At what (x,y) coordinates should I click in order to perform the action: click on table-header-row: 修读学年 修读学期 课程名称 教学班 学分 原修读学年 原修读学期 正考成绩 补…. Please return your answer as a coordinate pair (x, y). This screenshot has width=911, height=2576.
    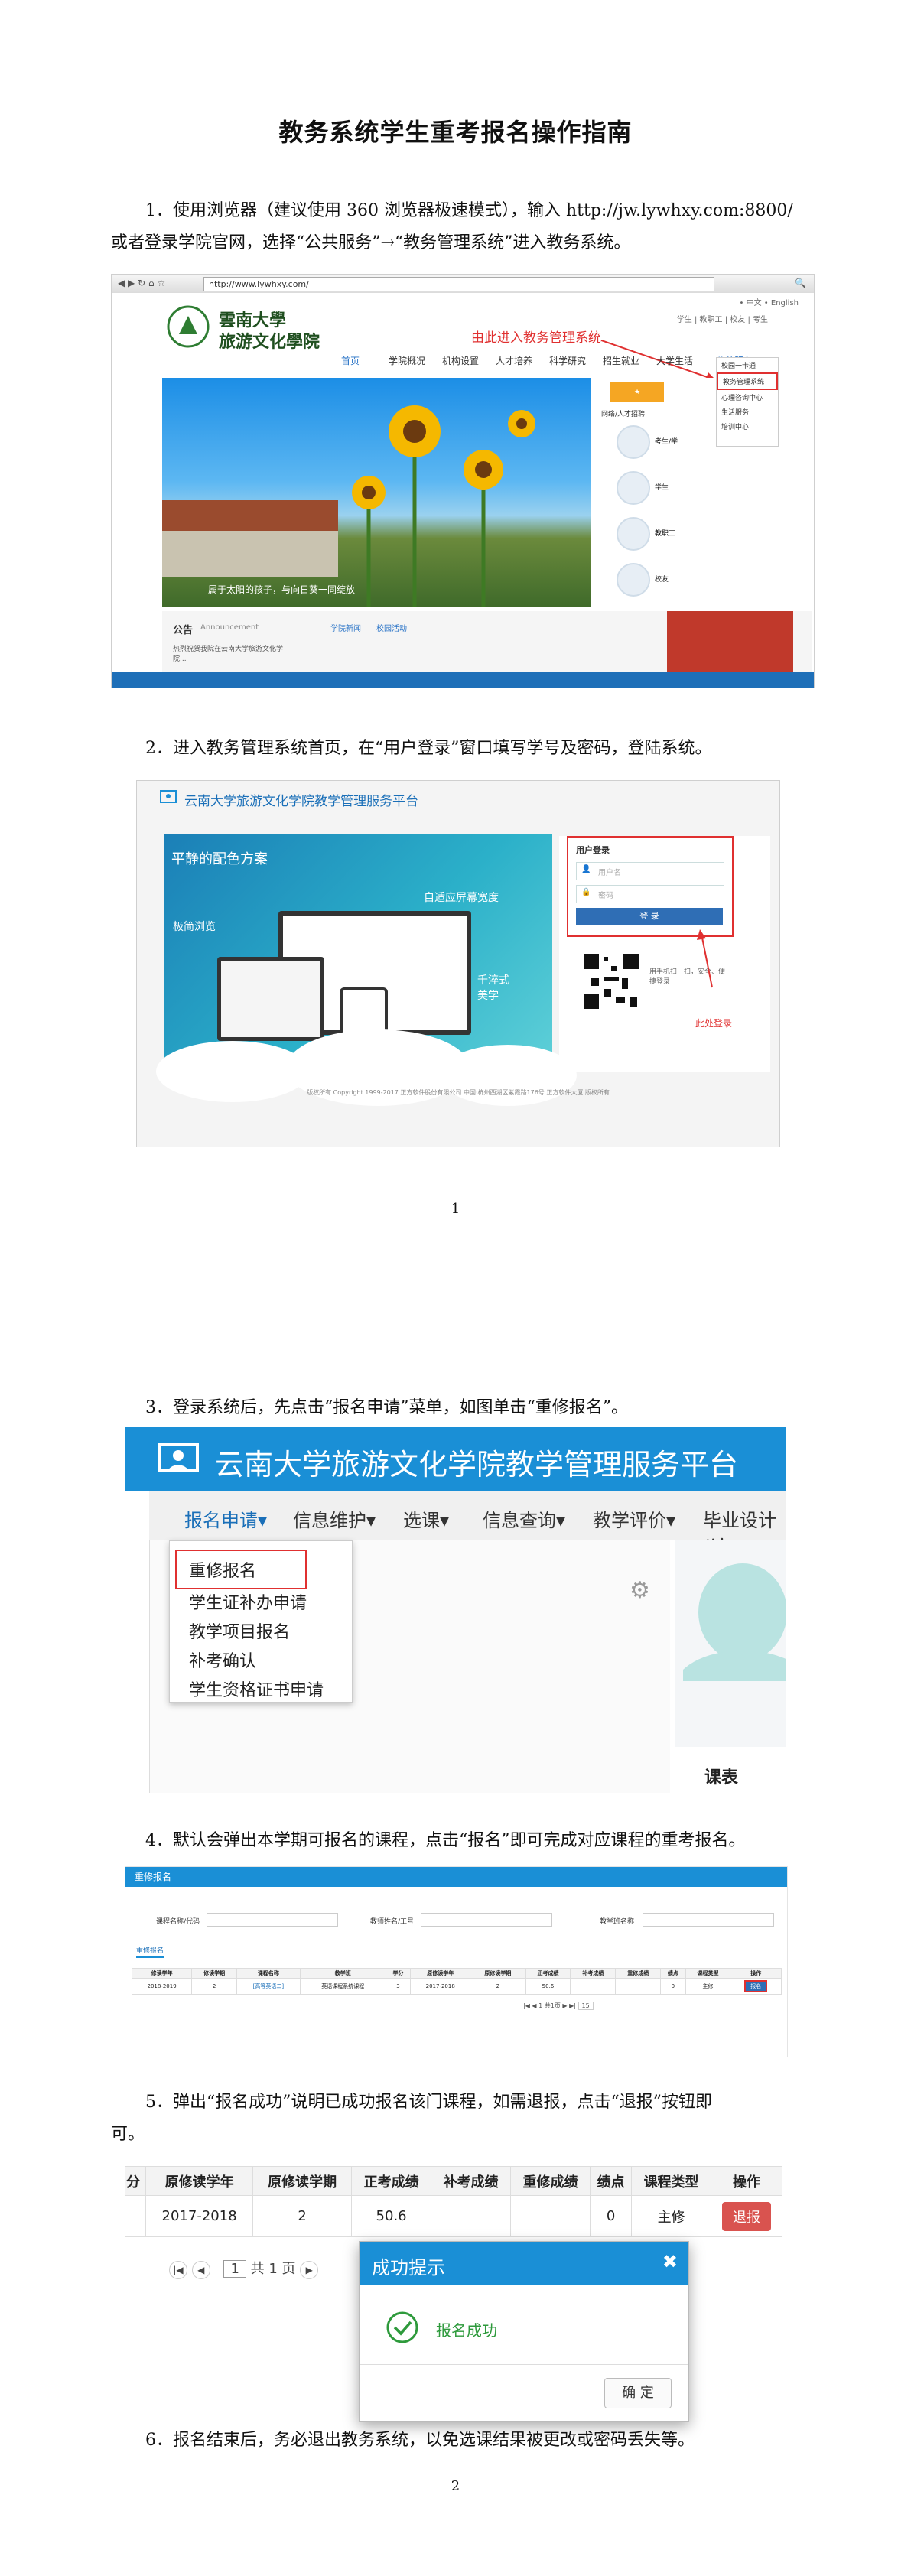
    Looking at the image, I should click on (456, 1973).